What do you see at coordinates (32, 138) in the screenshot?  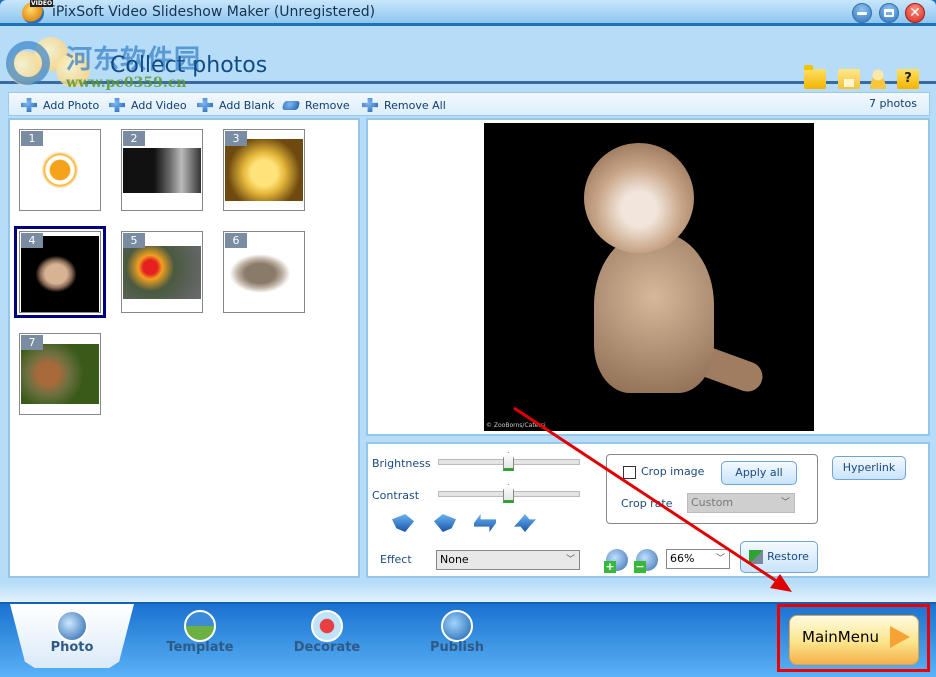 I see `photo-index: 1` at bounding box center [32, 138].